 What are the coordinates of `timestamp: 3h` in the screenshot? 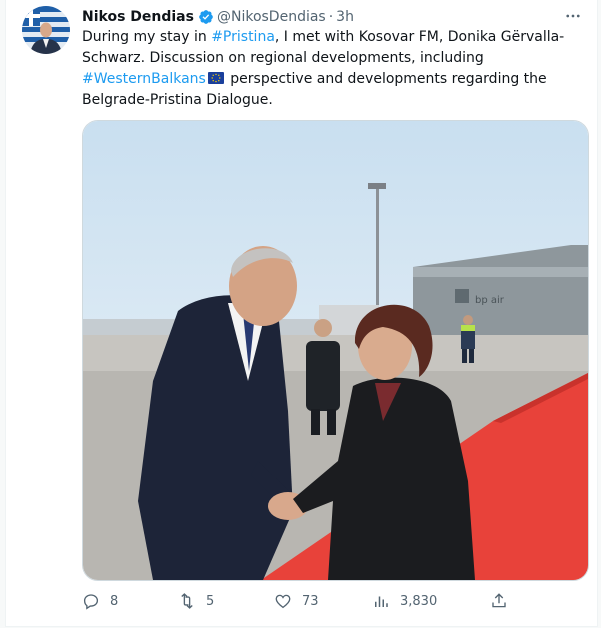 It's located at (345, 17).